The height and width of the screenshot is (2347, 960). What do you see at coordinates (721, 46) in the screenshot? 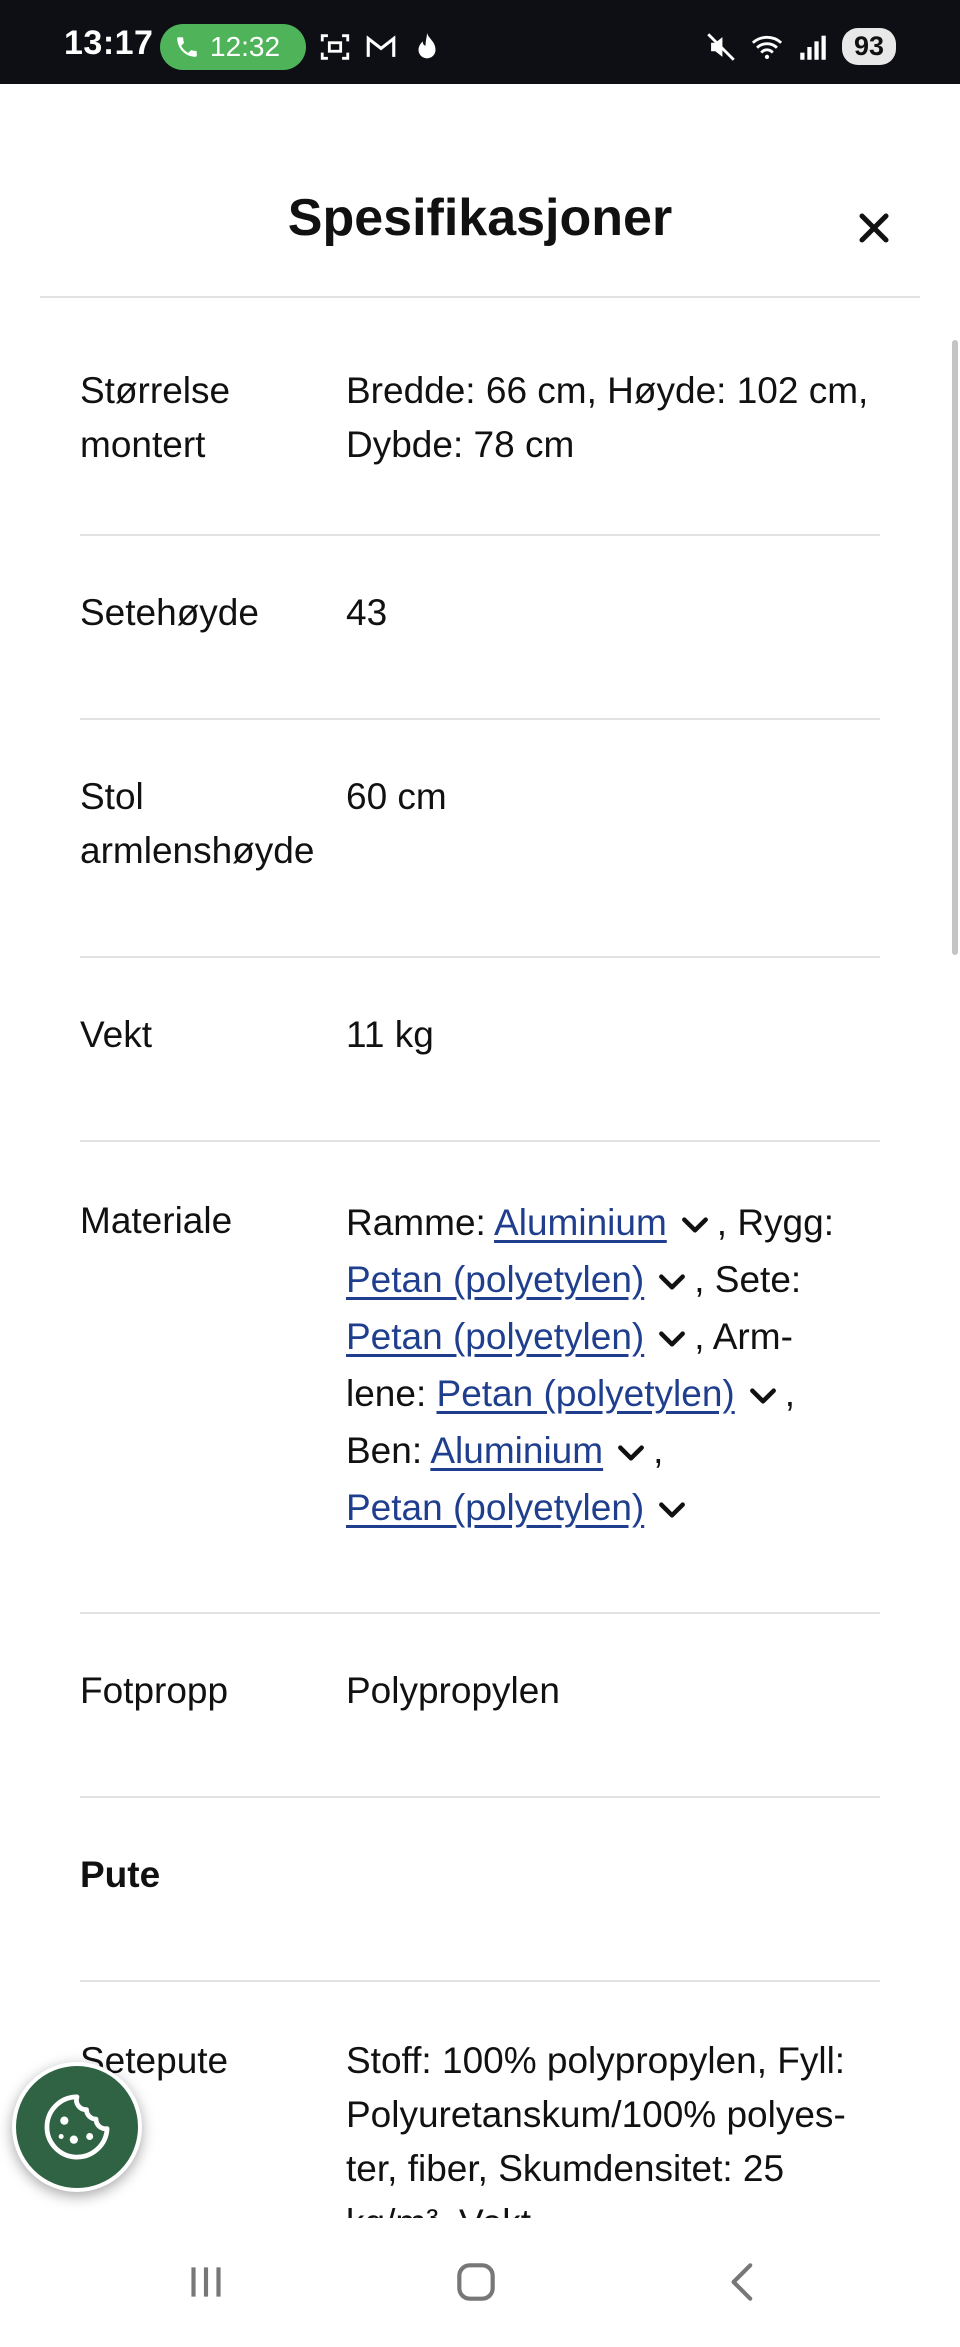
I see `mute-icon` at bounding box center [721, 46].